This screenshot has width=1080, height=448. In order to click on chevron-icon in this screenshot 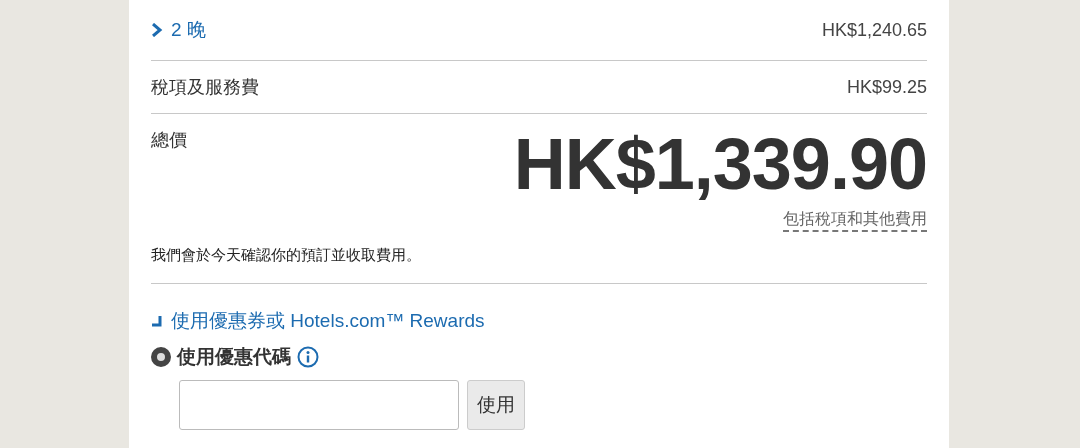, I will do `click(157, 30)`.